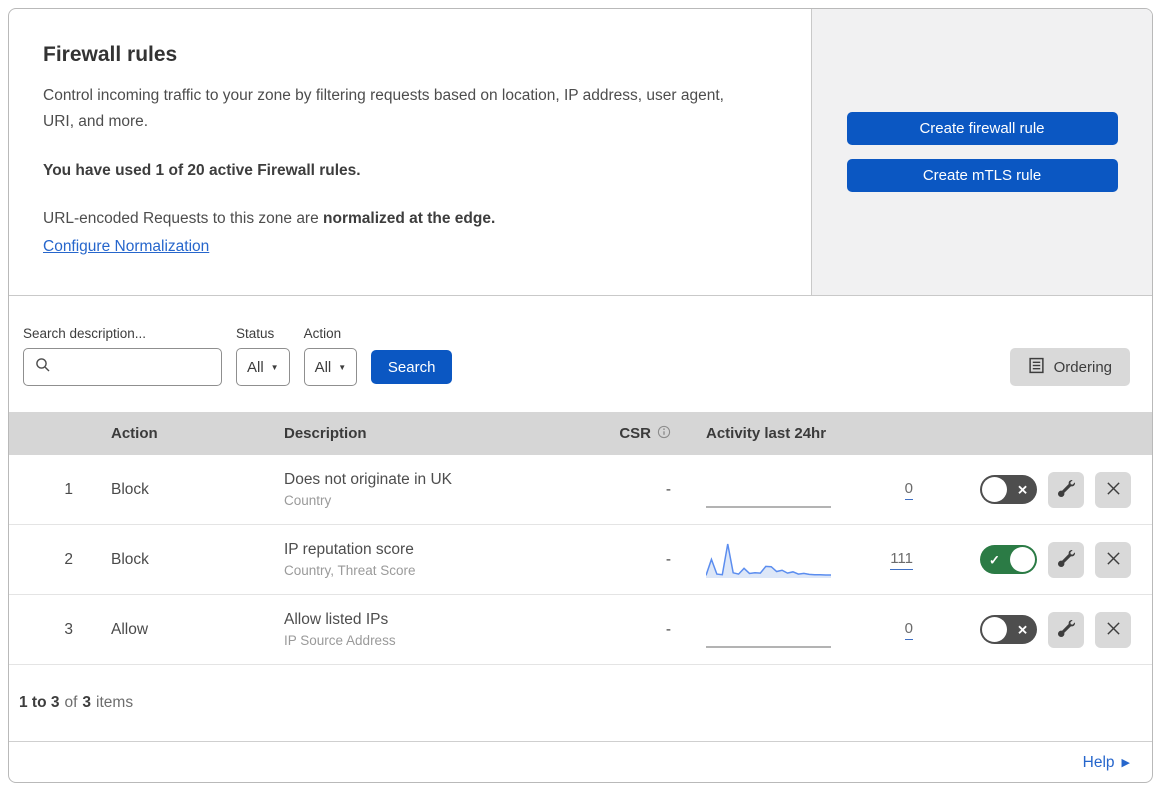  I want to click on rule-activity: 111, so click(805, 559).